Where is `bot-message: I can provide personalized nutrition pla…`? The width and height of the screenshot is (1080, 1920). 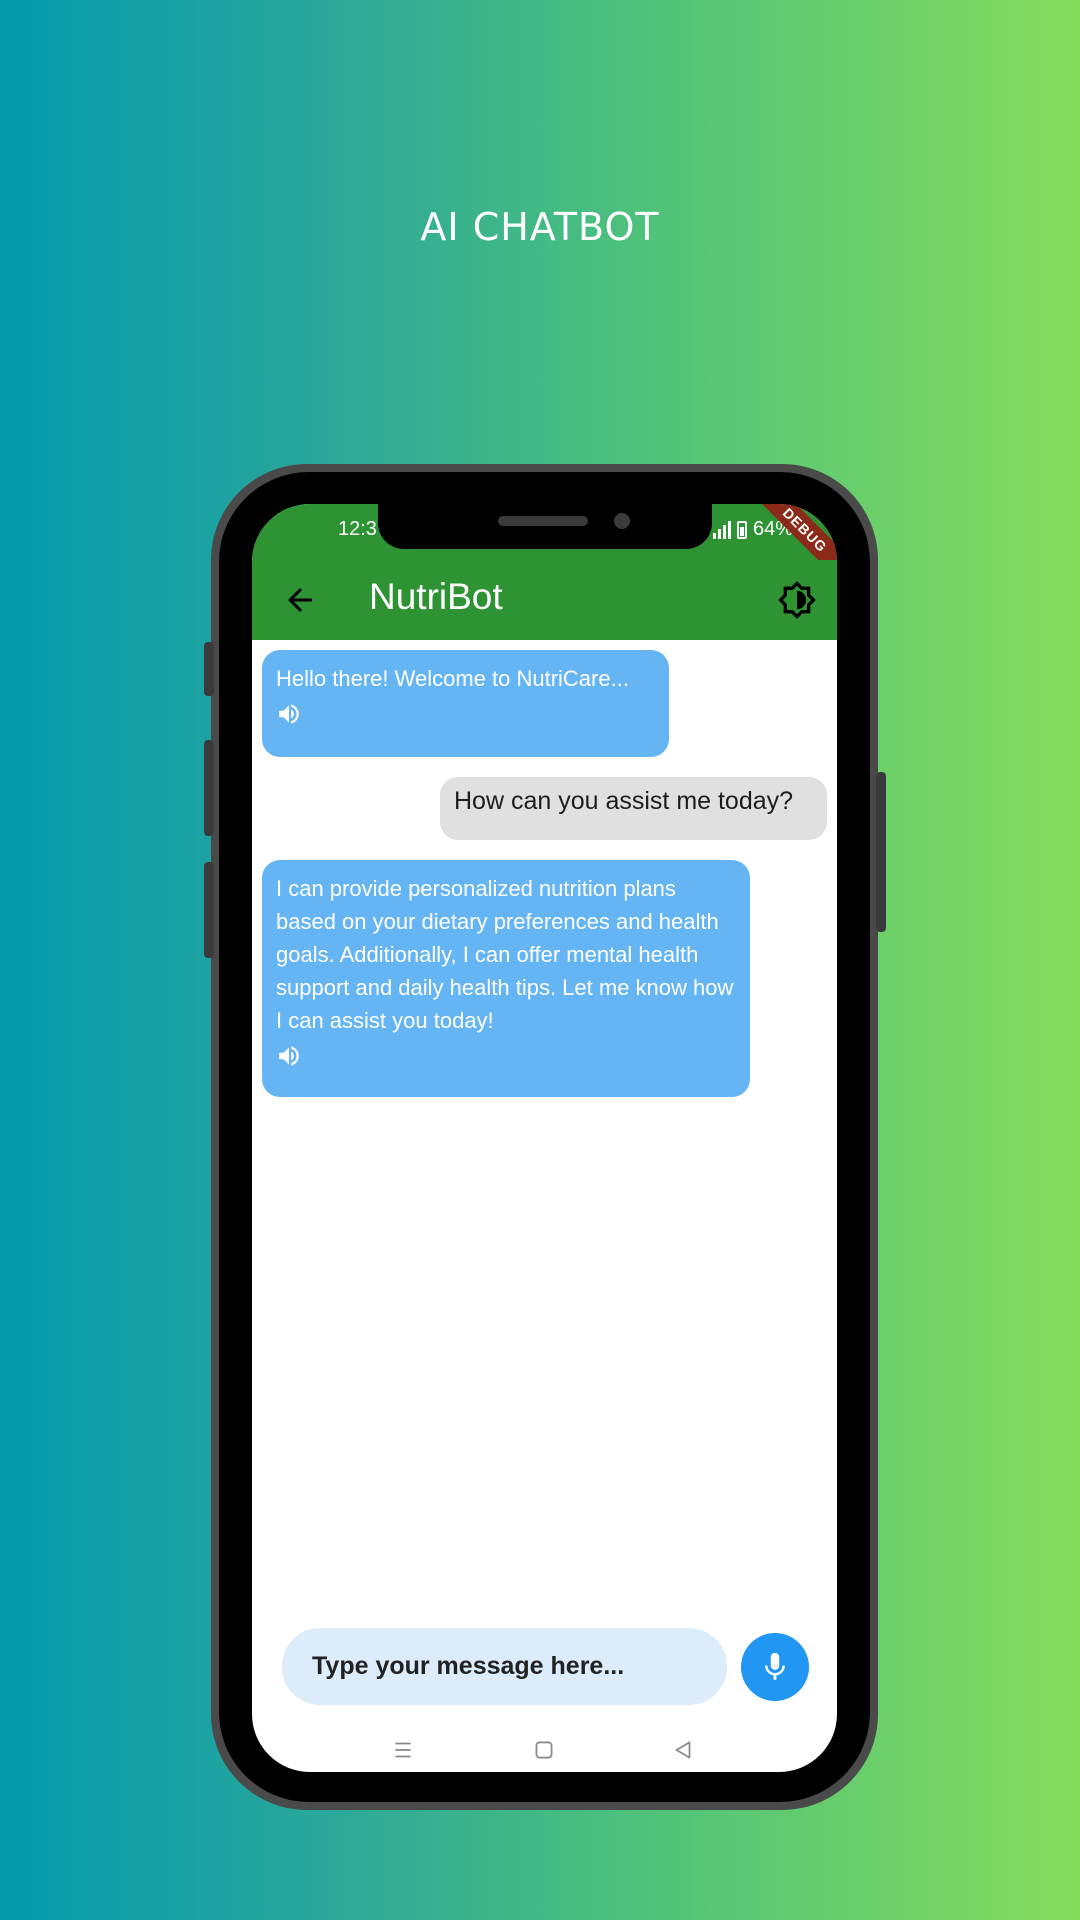 bot-message: I can provide personalized nutrition pla… is located at coordinates (506, 978).